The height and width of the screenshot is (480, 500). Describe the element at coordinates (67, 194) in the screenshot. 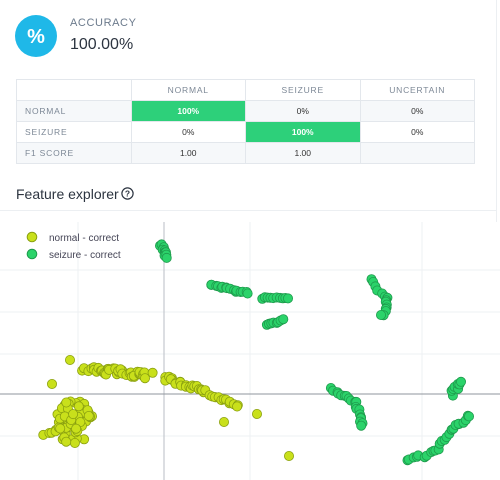

I see `feature-explorer-title: Feature explorer` at that location.